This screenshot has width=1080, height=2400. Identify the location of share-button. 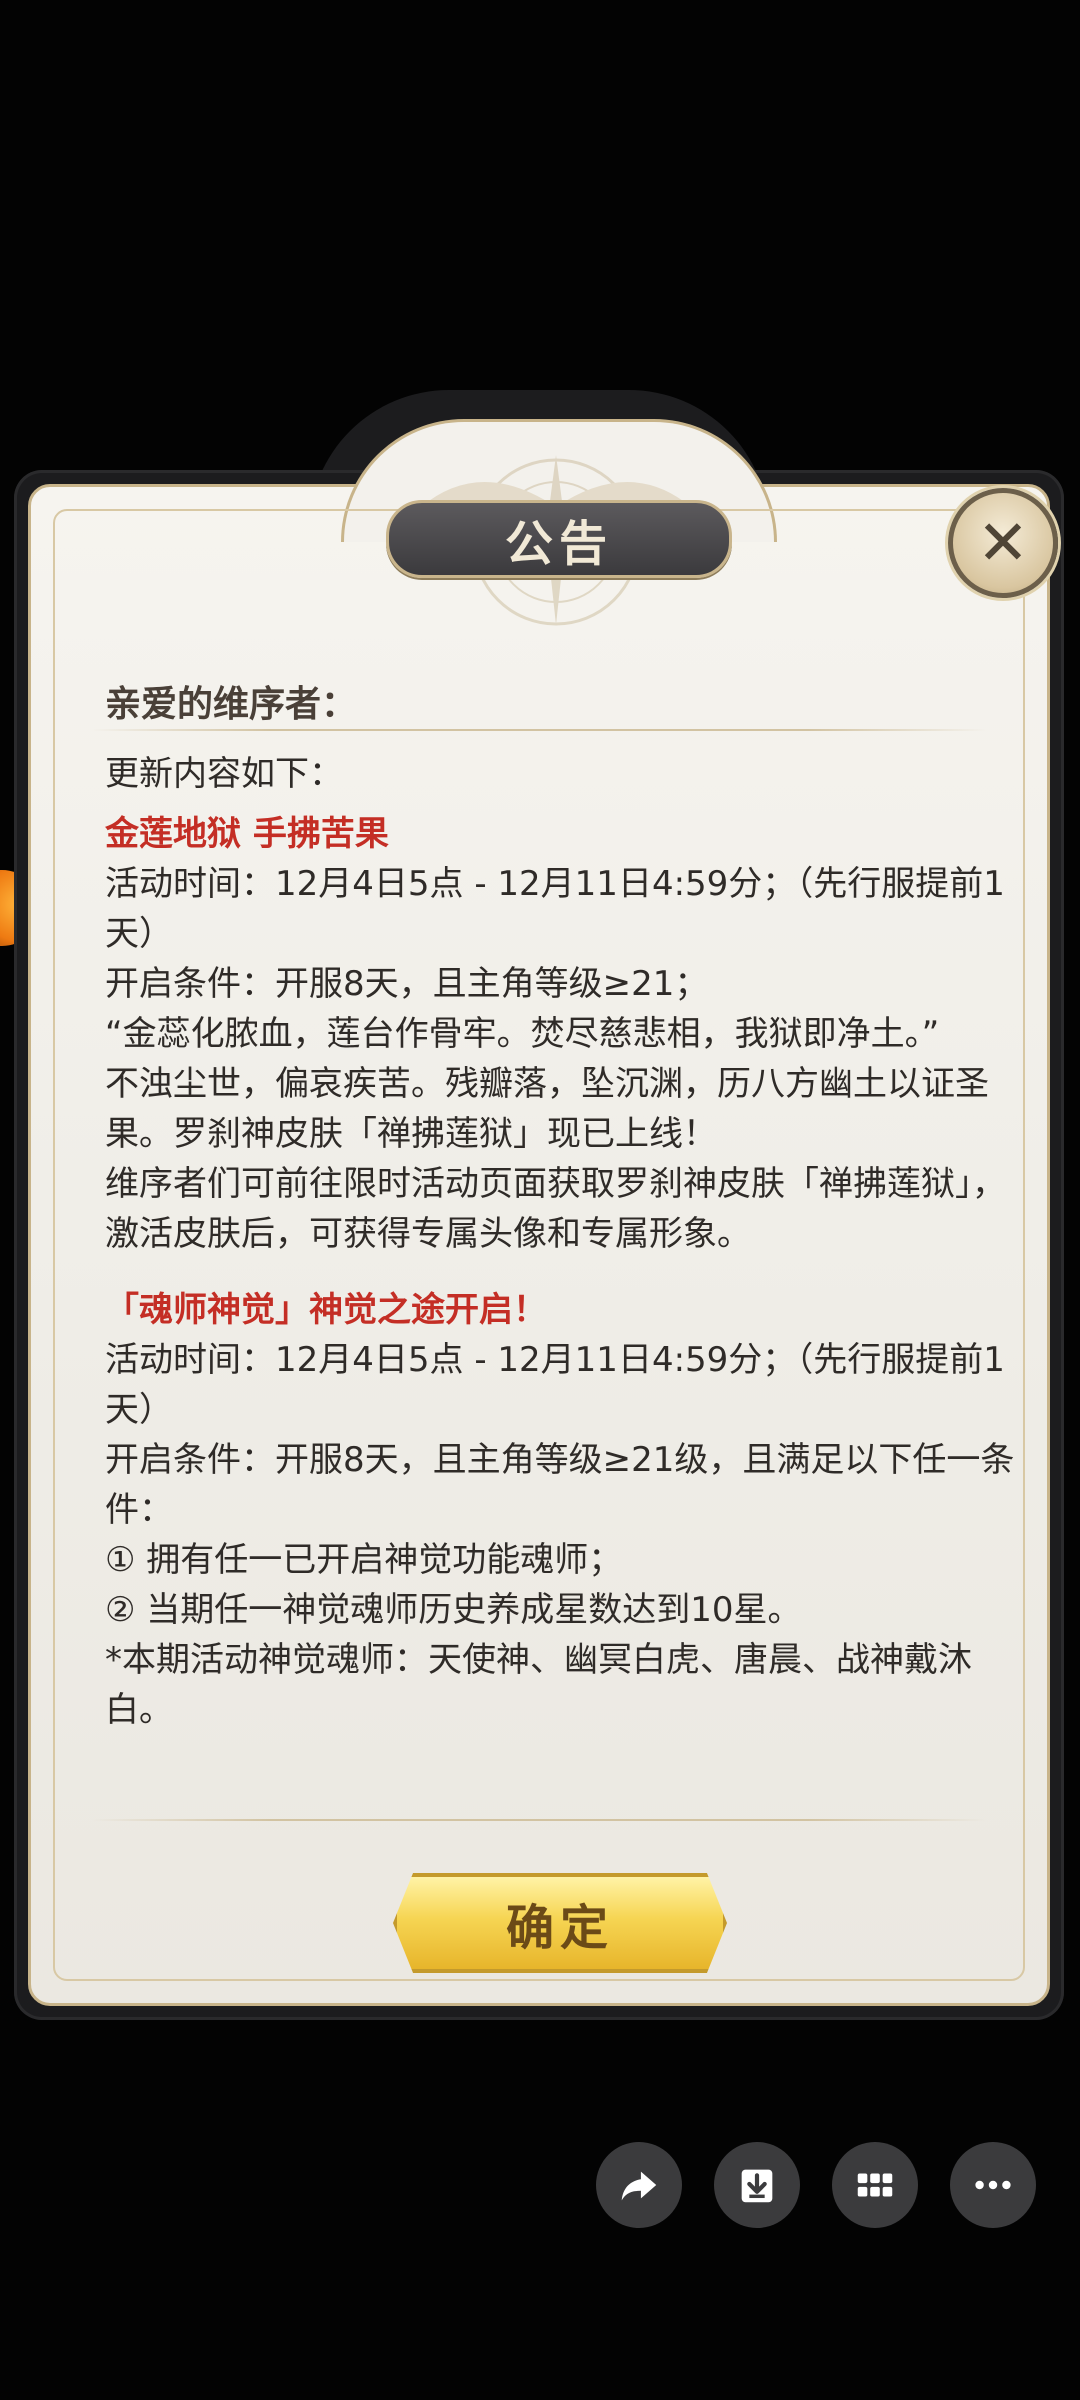
(639, 2185).